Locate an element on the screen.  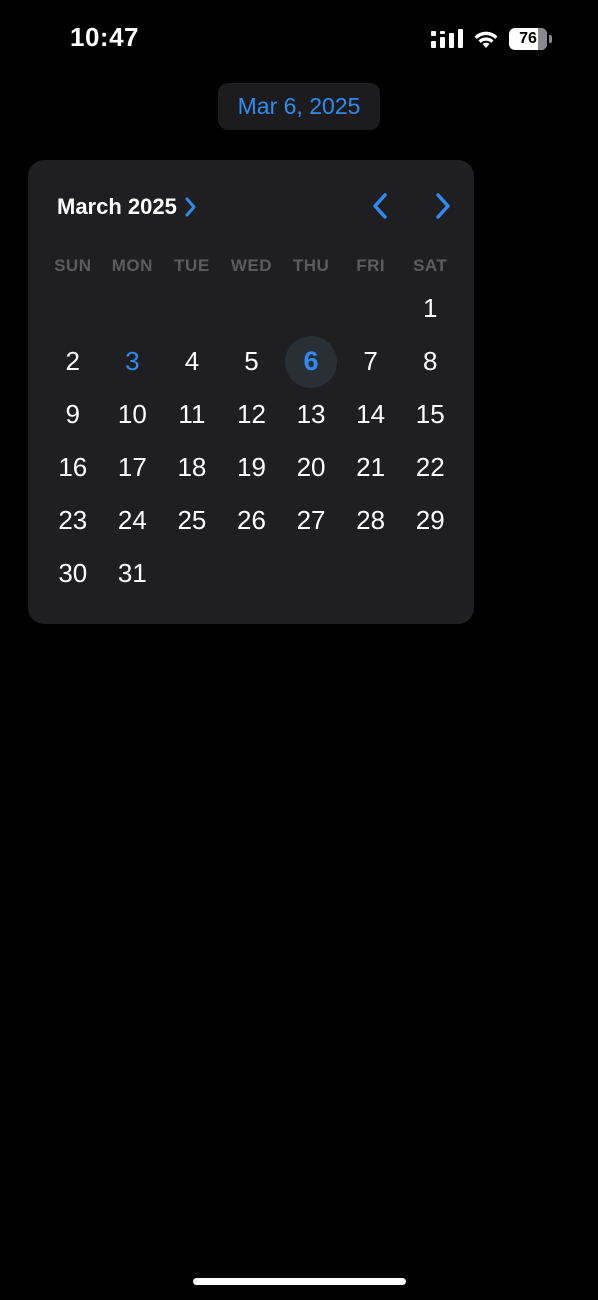
day-number: 2 is located at coordinates (73, 361).